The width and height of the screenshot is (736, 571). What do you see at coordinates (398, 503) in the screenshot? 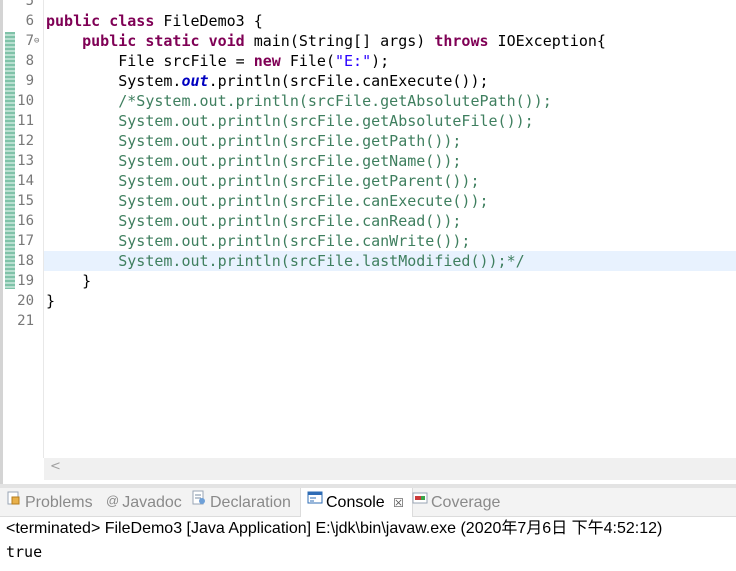
I see `close-icon: ☒` at bounding box center [398, 503].